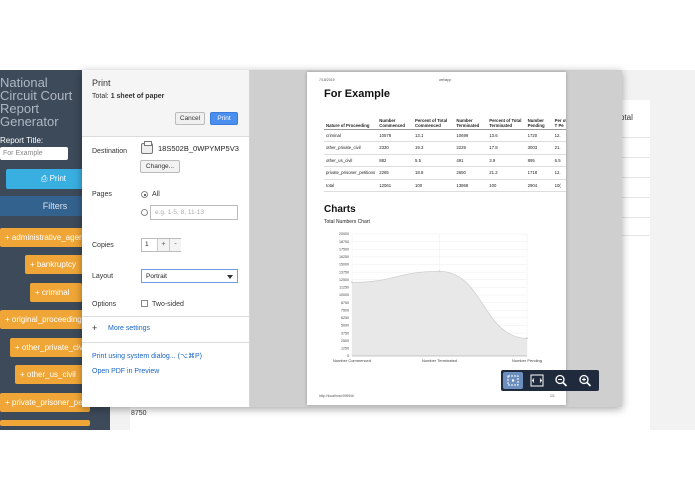 This screenshot has width=695, height=494. Describe the element at coordinates (395, 160) in the screenshot. I see `table-cell: 882` at that location.